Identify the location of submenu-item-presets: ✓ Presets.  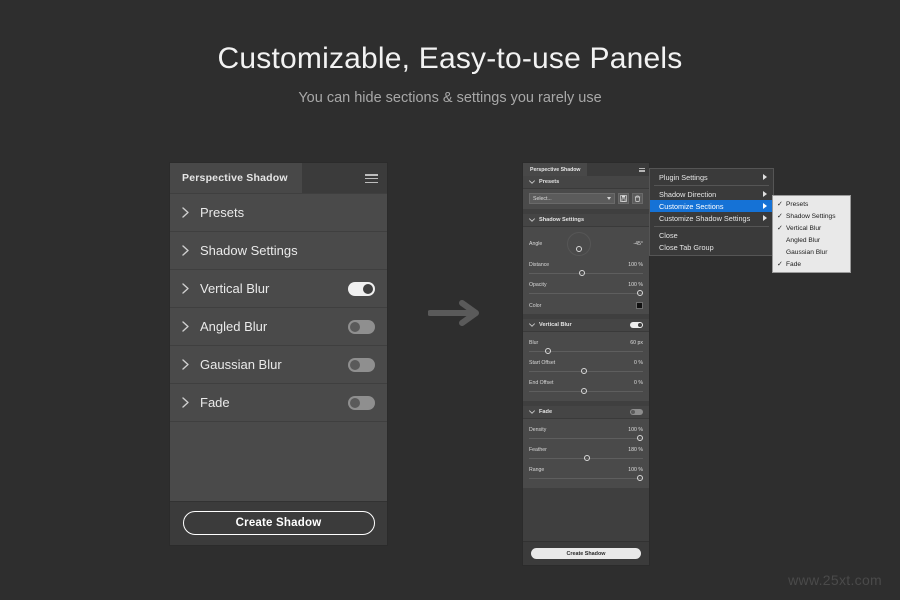
(811, 204).